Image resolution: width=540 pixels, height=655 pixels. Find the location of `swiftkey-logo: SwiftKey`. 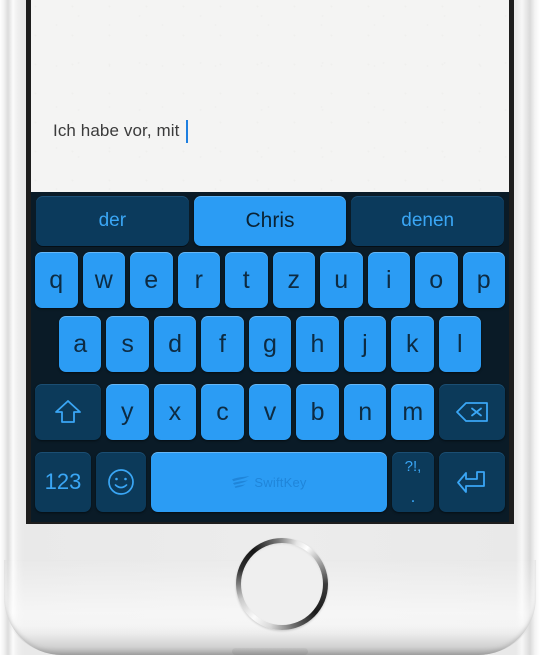

swiftkey-logo: SwiftKey is located at coordinates (268, 482).